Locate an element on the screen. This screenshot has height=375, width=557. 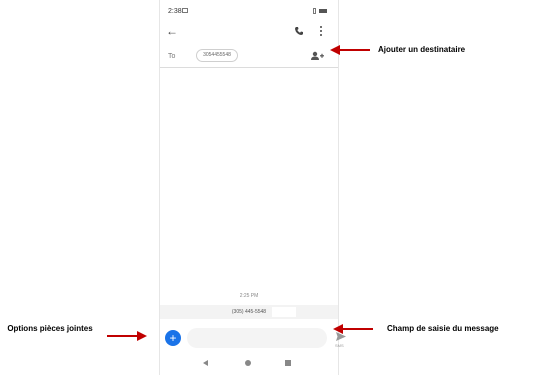
battery-icon is located at coordinates (323, 11).